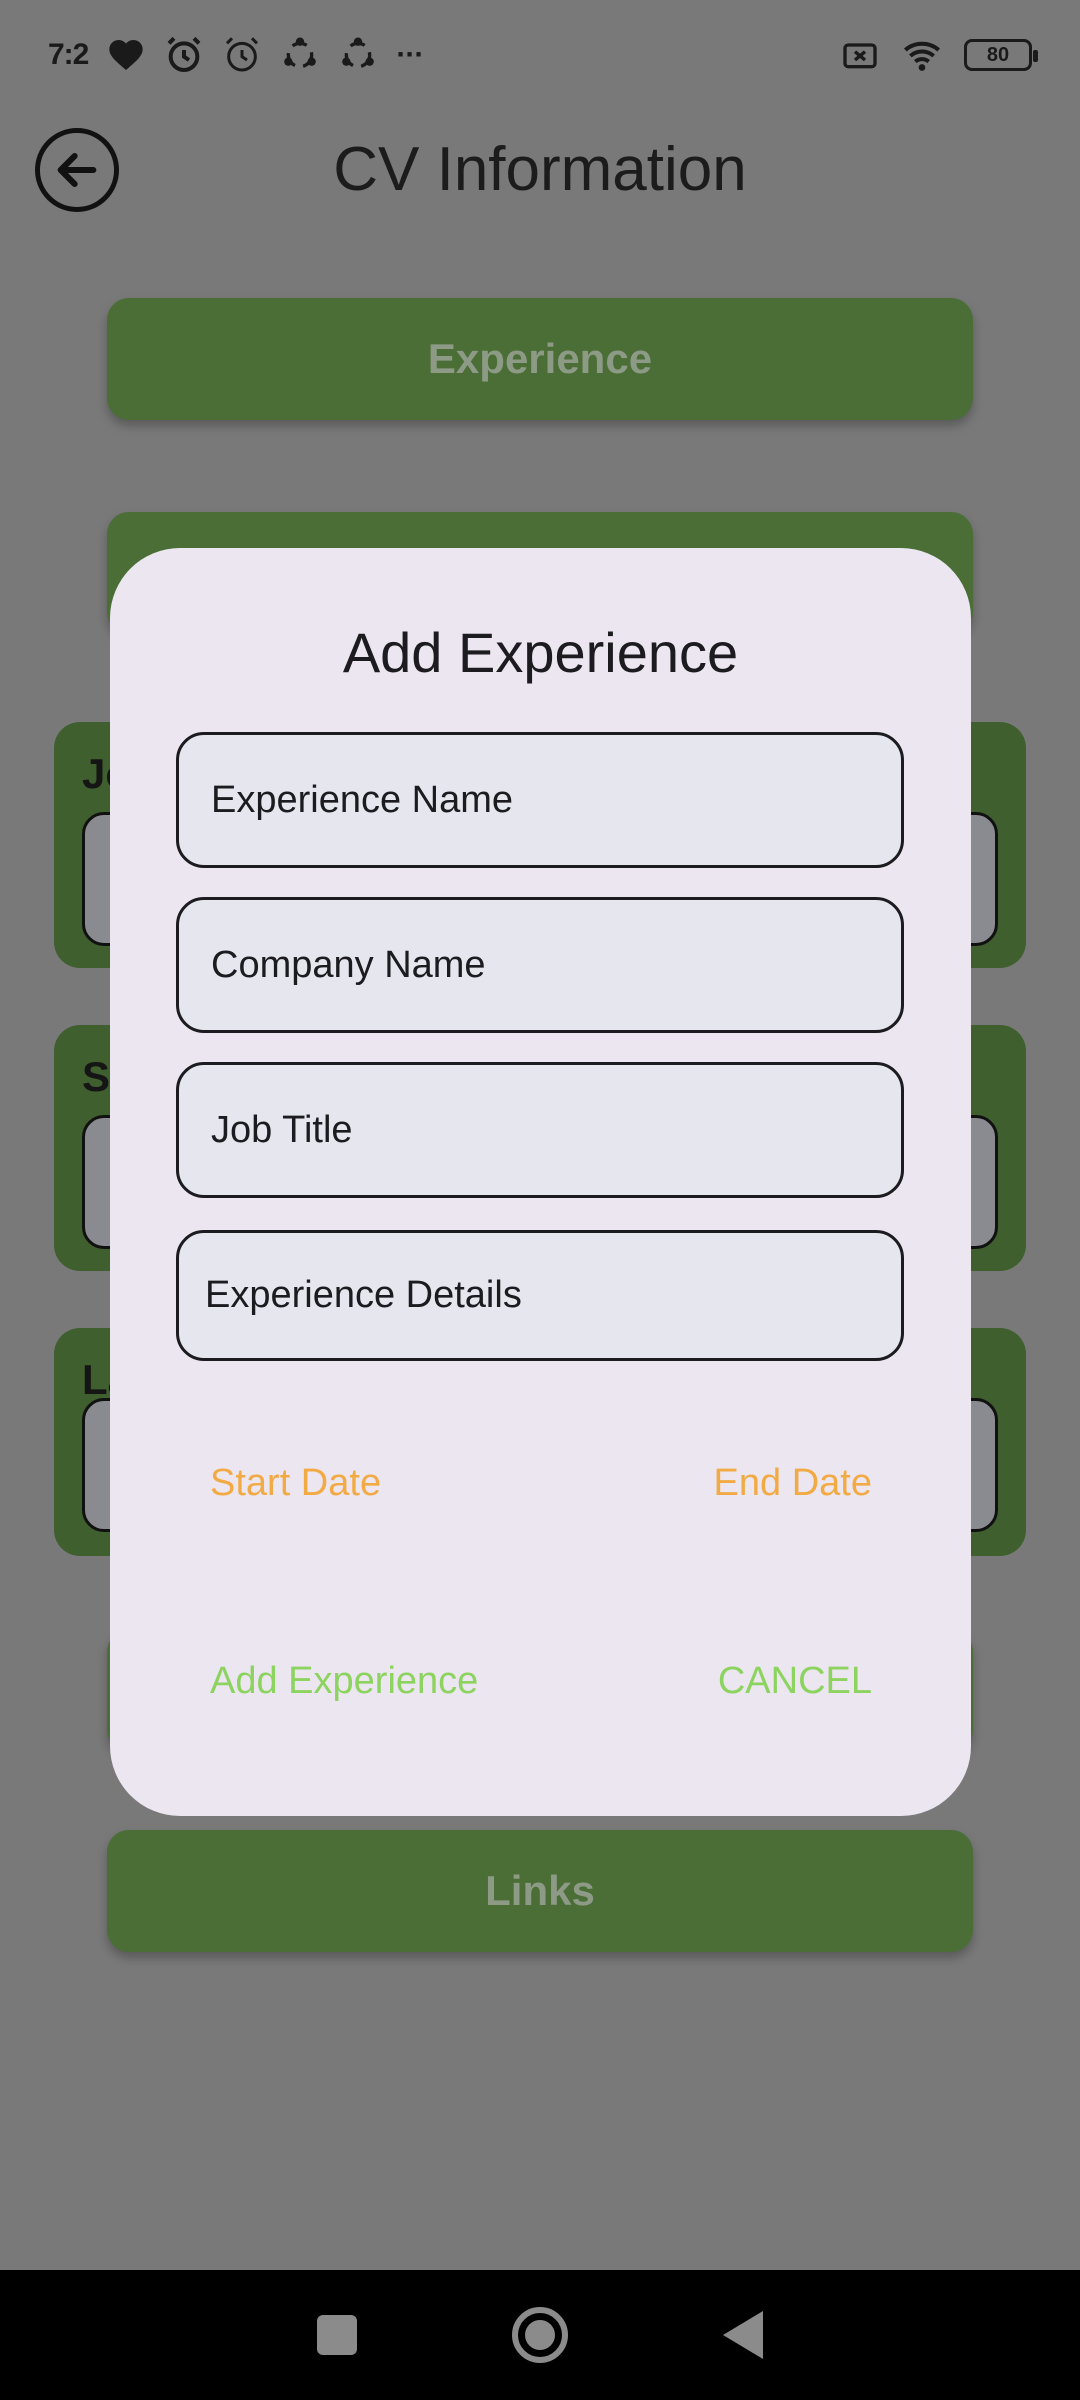  I want to click on battery-level: 80, so click(998, 54).